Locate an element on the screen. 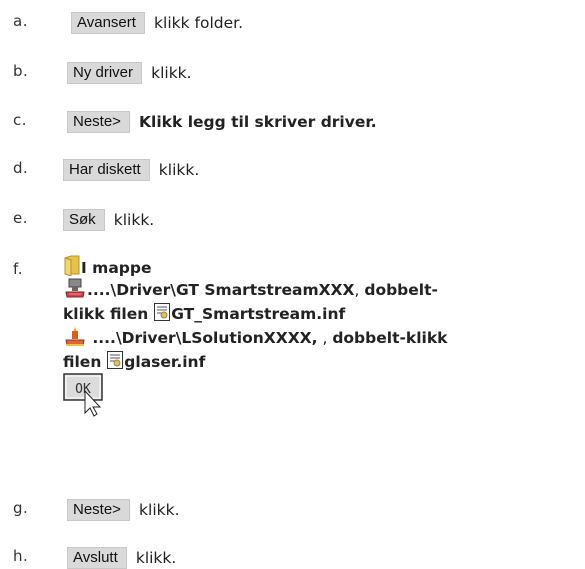  step-text: Klikk legg til skriver driver. is located at coordinates (258, 122).